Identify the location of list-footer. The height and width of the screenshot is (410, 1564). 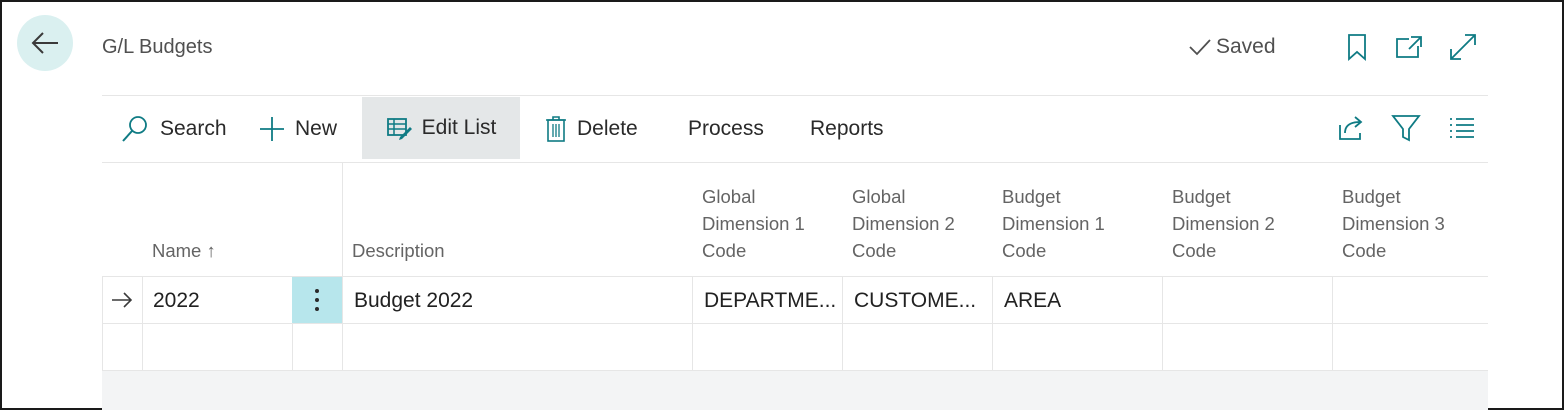
(795, 390).